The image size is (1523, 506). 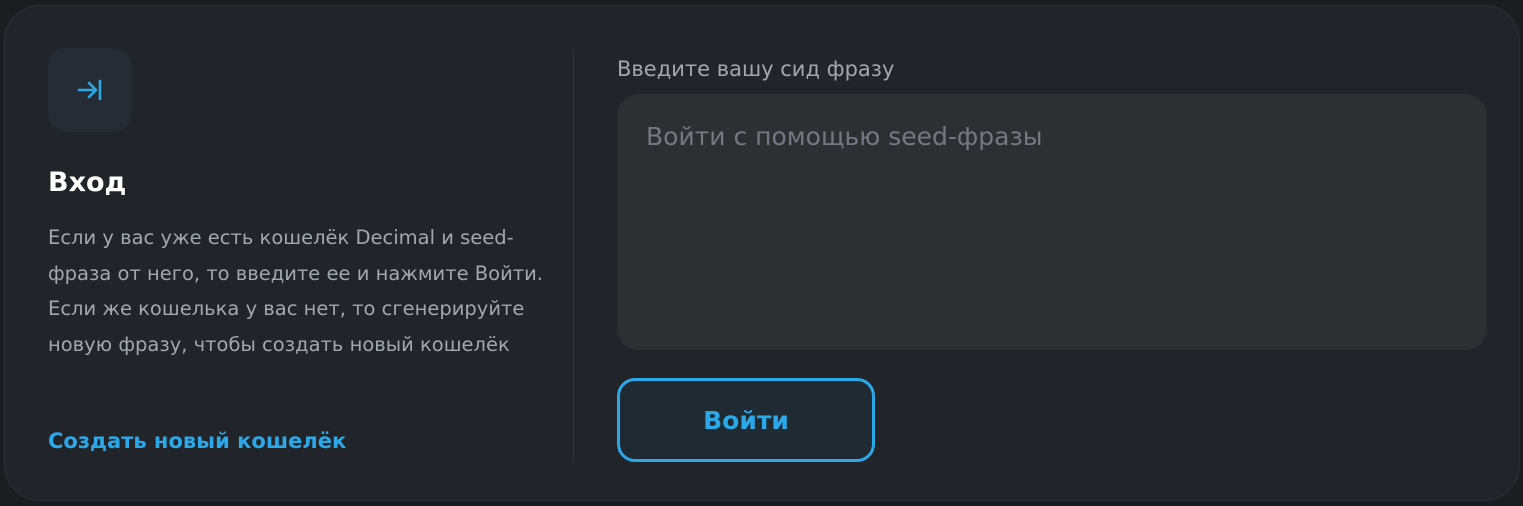 What do you see at coordinates (746, 420) in the screenshot?
I see `login-button: Войти` at bounding box center [746, 420].